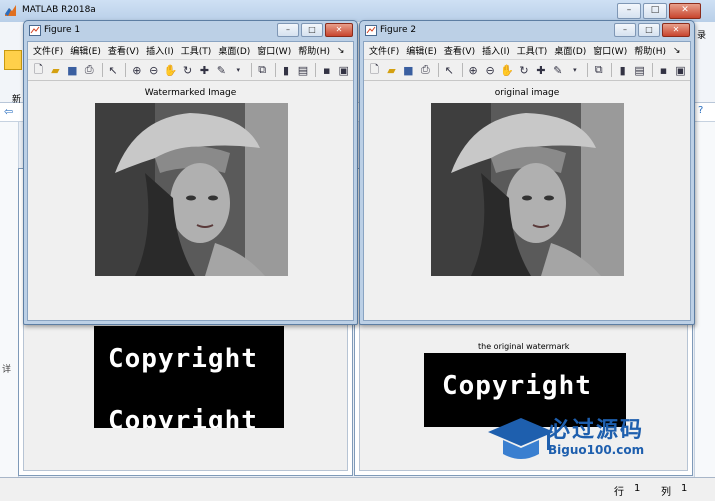 The width and height of the screenshot is (715, 501). I want to click on watermark-text-left: Copyright, so click(183, 359).